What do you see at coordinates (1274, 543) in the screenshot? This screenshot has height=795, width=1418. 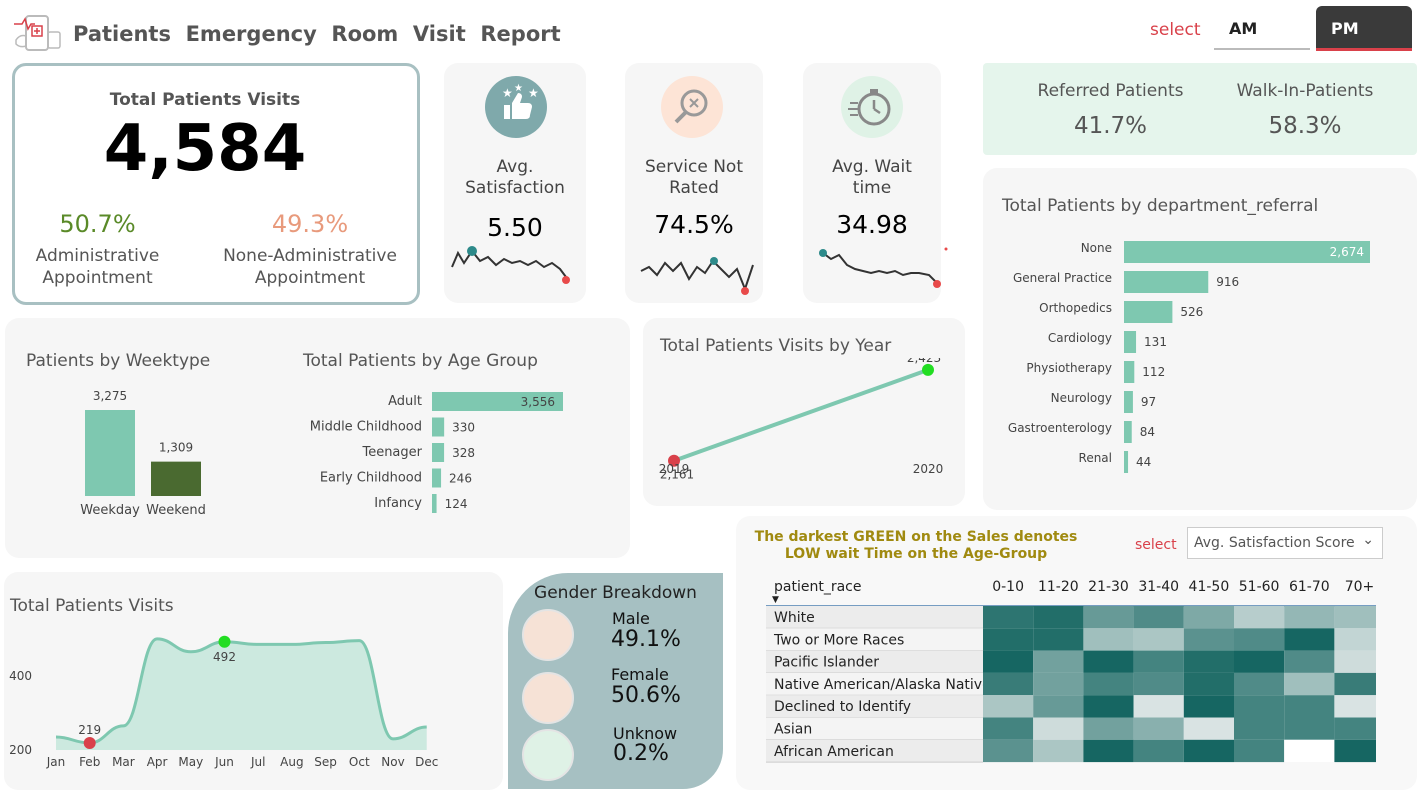 I see `measure-dropdown-value: Avg. Satisfaction Score` at bounding box center [1274, 543].